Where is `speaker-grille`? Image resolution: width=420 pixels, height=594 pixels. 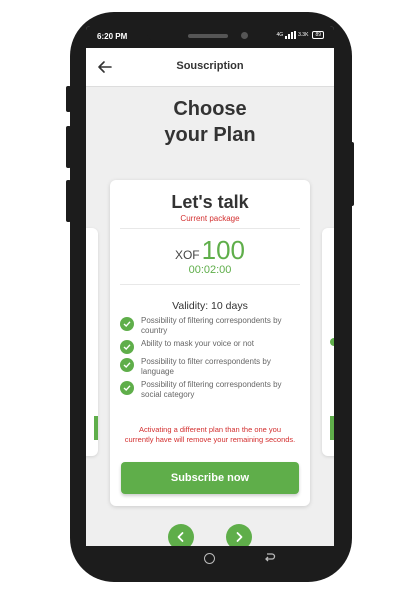 speaker-grille is located at coordinates (208, 36).